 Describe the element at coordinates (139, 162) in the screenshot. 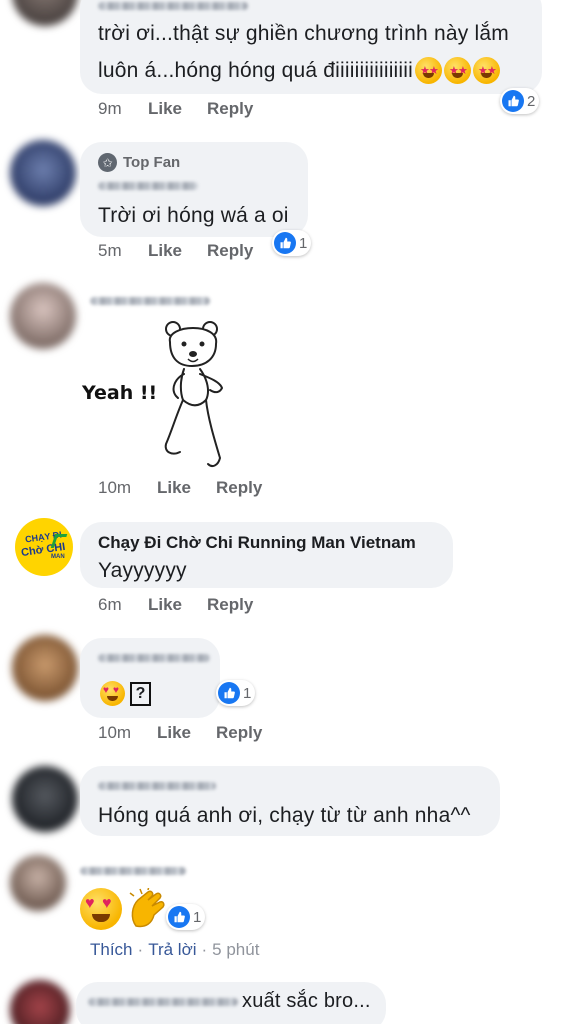

I see `top-fan-badge: ✩ Top Fan` at that location.